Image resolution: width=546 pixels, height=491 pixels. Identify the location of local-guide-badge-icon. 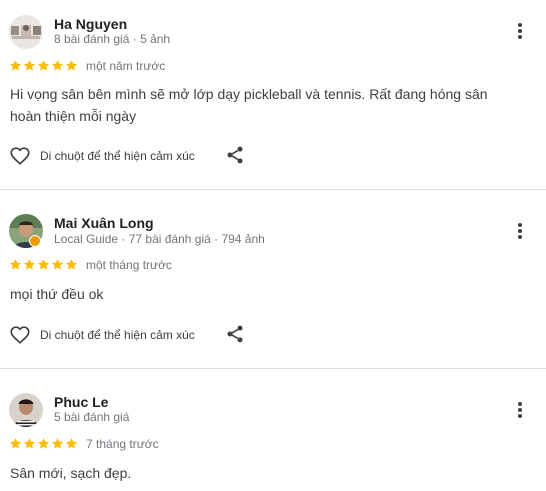
(35, 241).